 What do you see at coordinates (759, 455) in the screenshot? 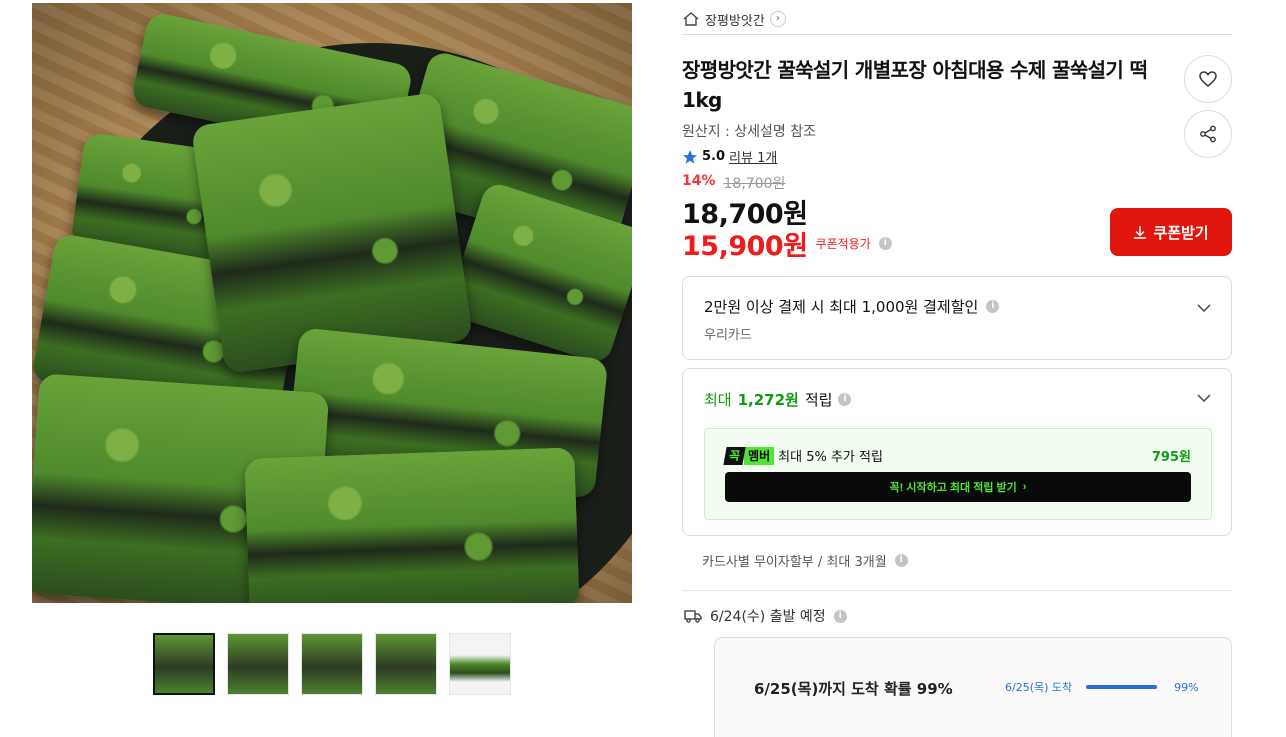
I see `badge-right: 멤버` at bounding box center [759, 455].